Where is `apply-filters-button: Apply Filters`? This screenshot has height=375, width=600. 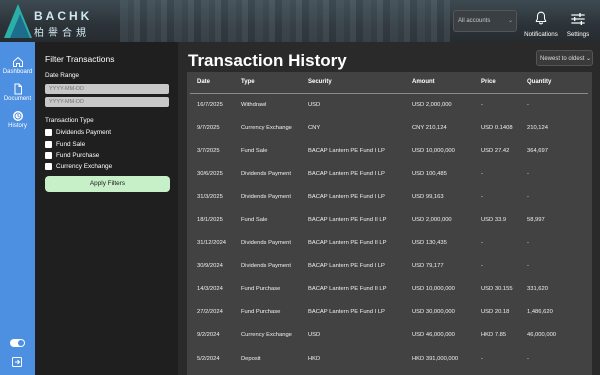 apply-filters-button: Apply Filters is located at coordinates (107, 184).